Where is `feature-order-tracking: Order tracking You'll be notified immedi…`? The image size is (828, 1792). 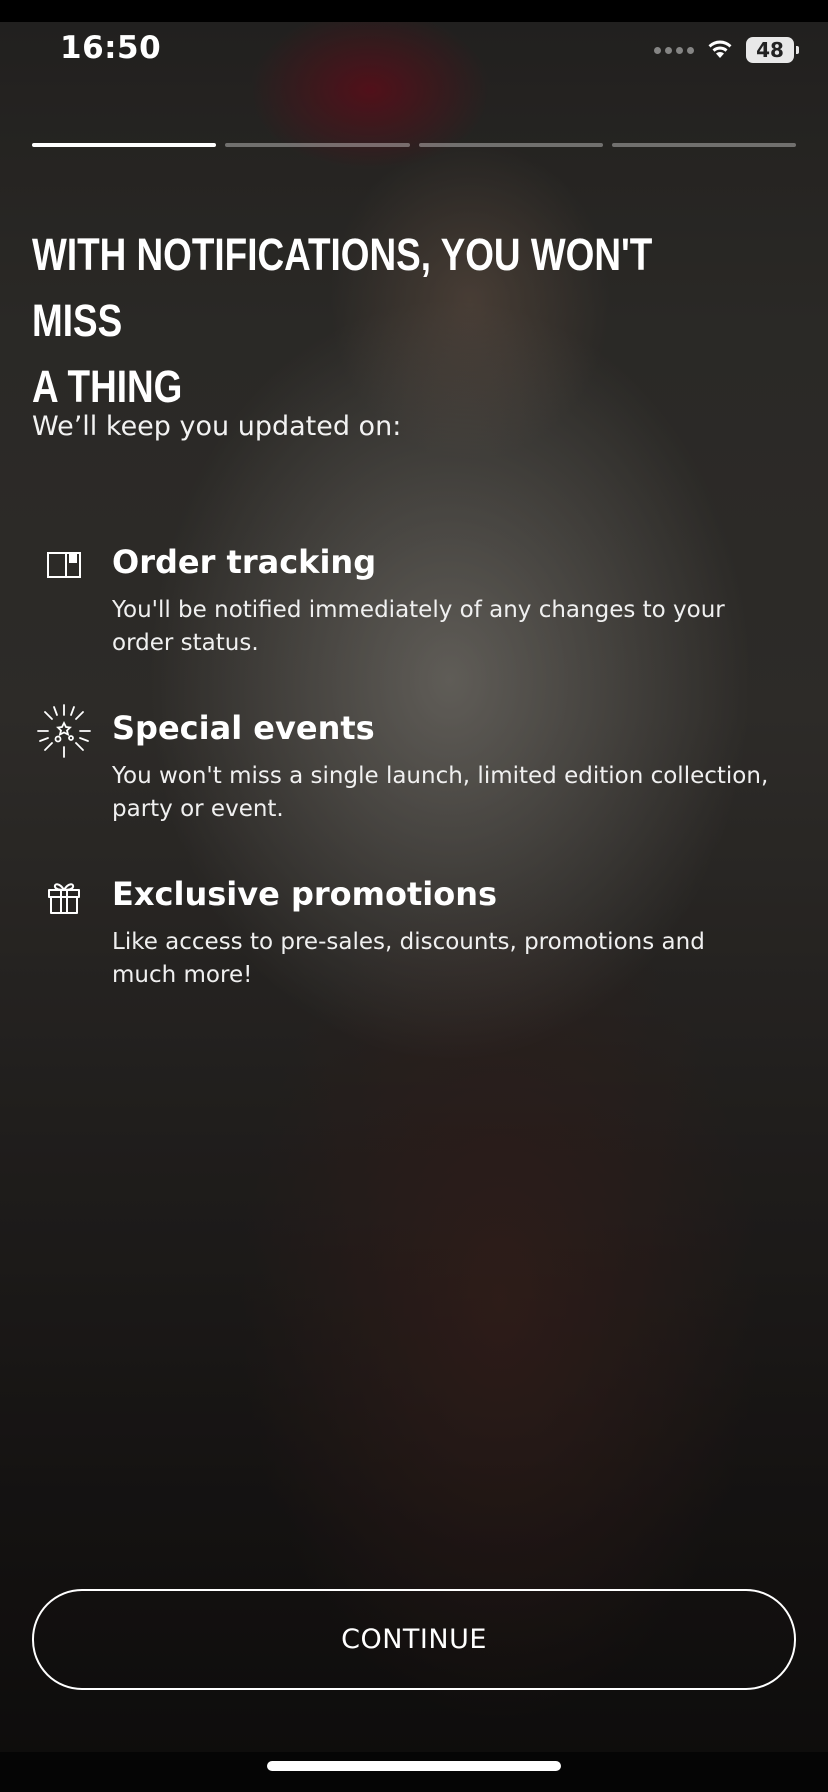 feature-order-tracking: Order tracking You'll be notified immedi… is located at coordinates (402, 623).